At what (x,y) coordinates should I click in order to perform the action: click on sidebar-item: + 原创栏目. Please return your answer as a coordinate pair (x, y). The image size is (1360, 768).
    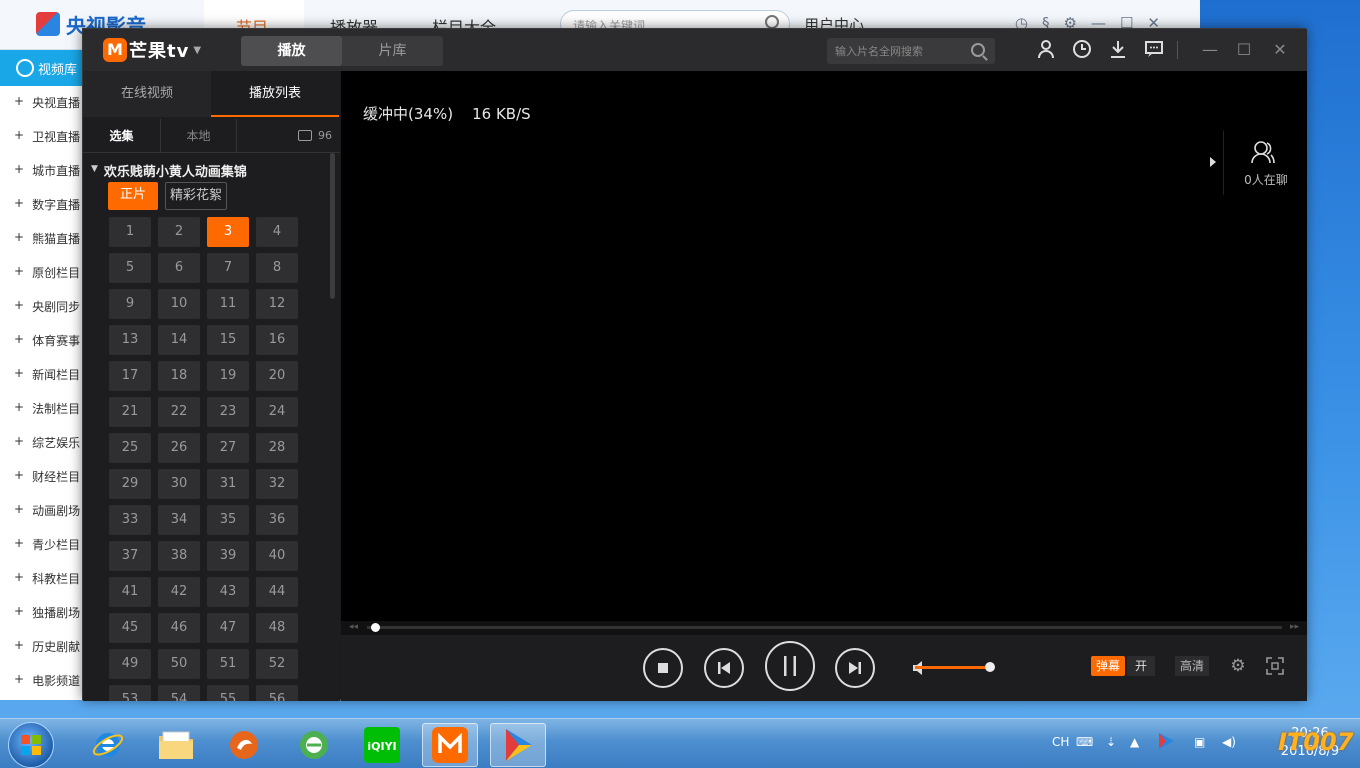
    Looking at the image, I should click on (47, 272).